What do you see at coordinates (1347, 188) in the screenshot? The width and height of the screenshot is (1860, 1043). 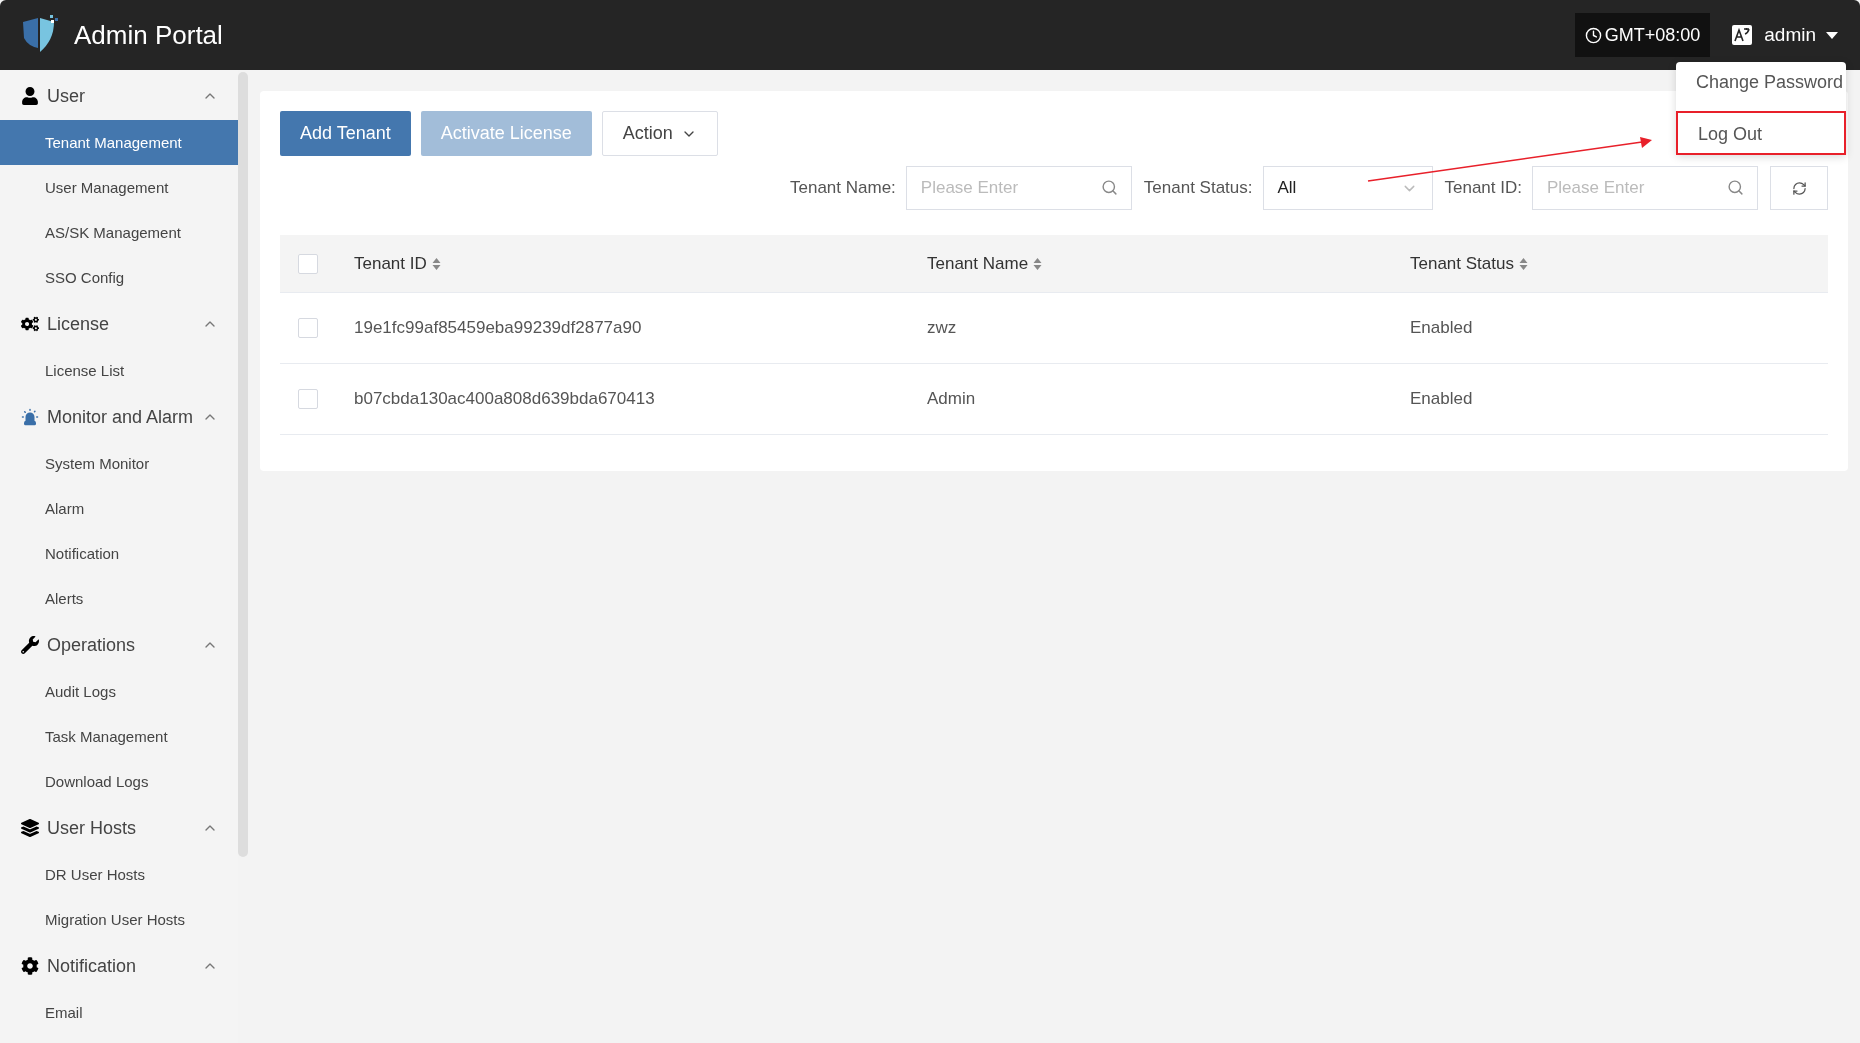 I see `status-select: All` at bounding box center [1347, 188].